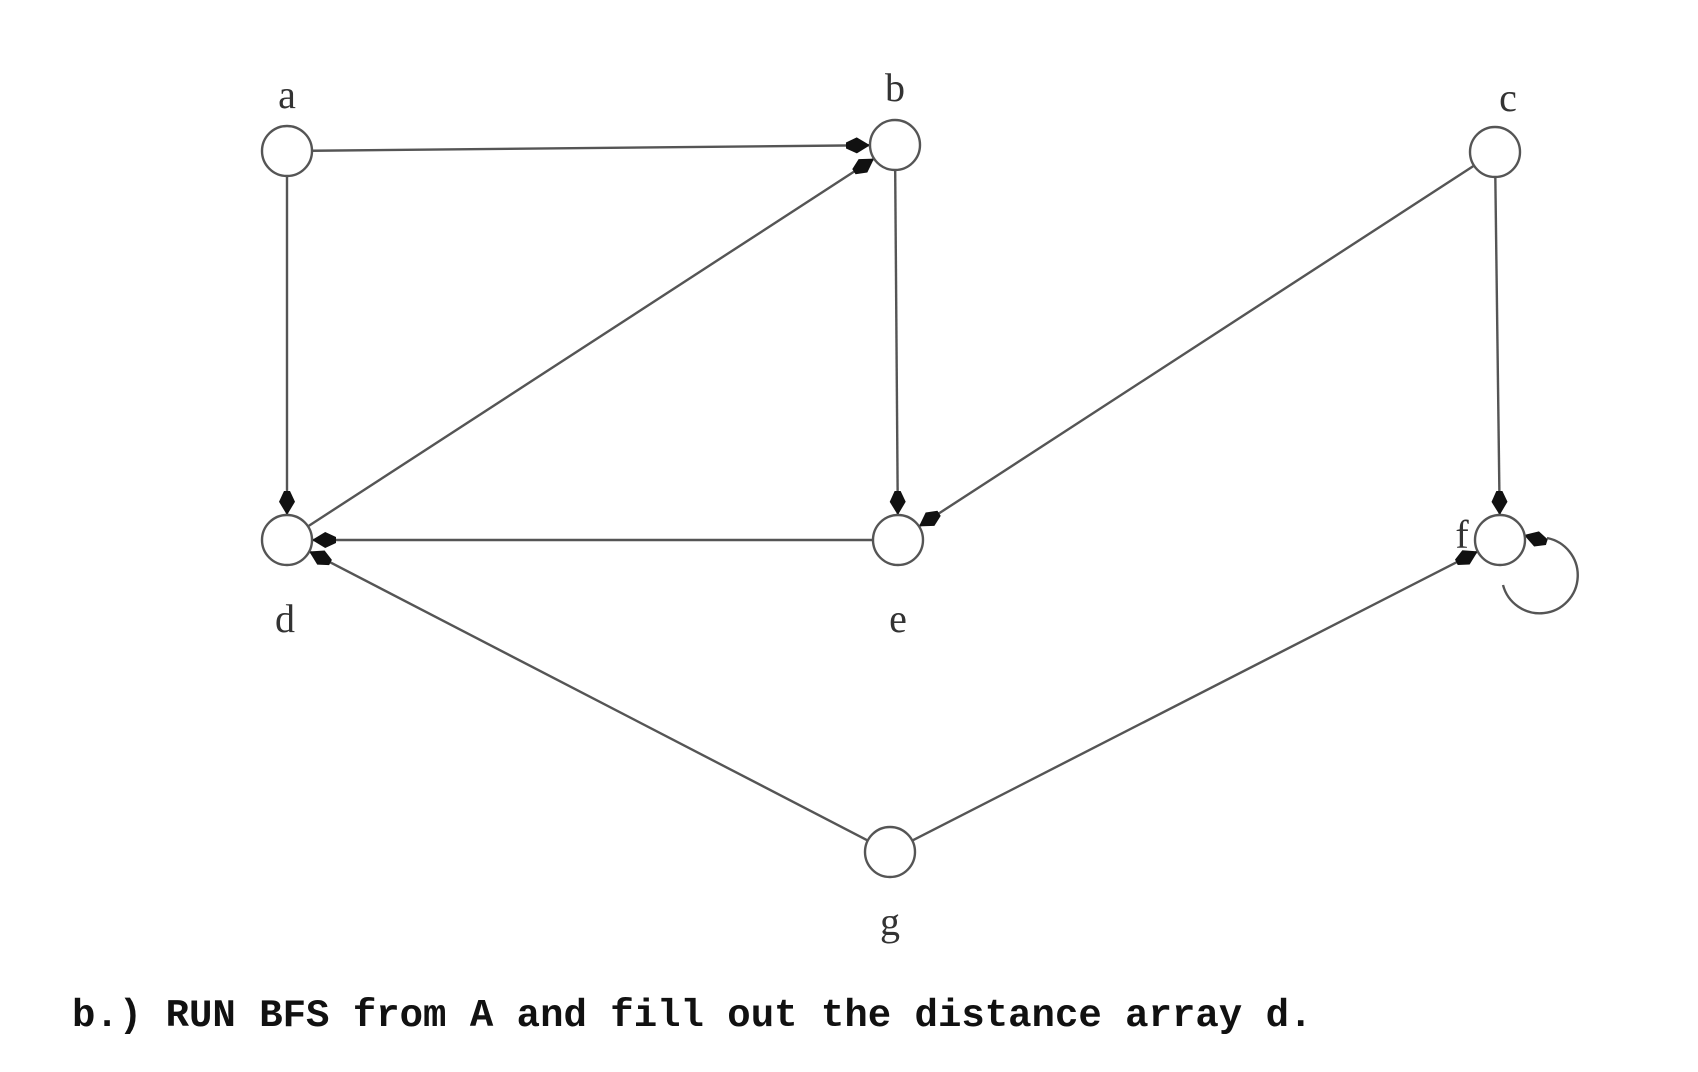 The image size is (1698, 1072). Describe the element at coordinates (591, 148) in the screenshot. I see `edge-a-to-b` at that location.